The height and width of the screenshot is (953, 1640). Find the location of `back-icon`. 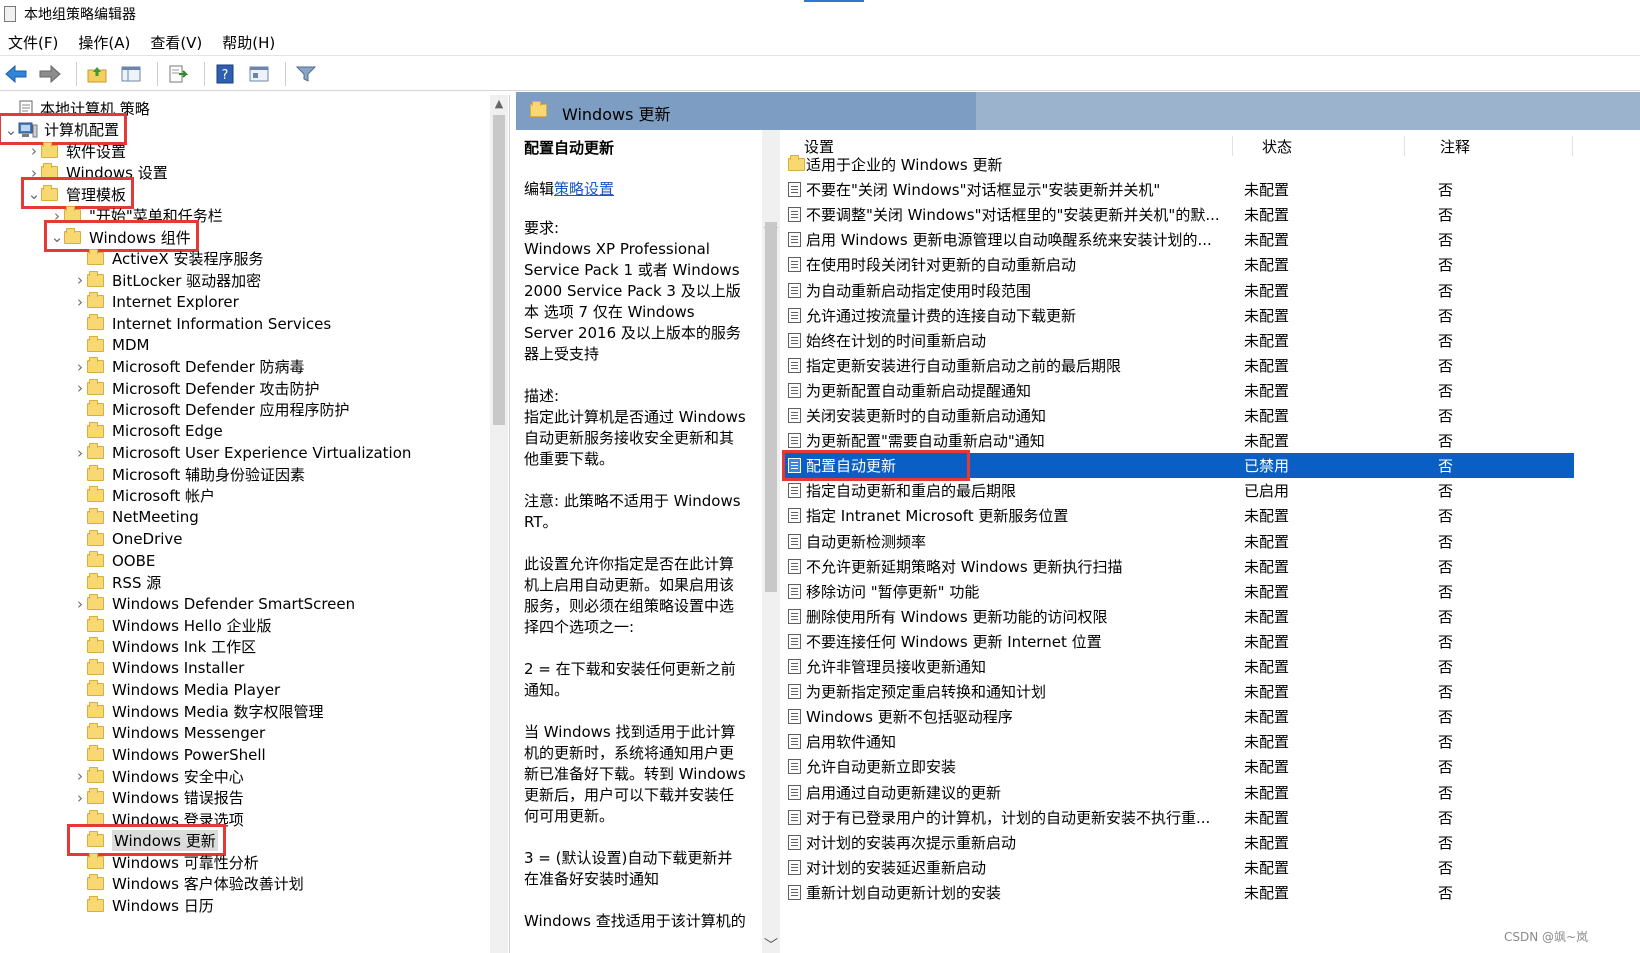

back-icon is located at coordinates (16, 74).